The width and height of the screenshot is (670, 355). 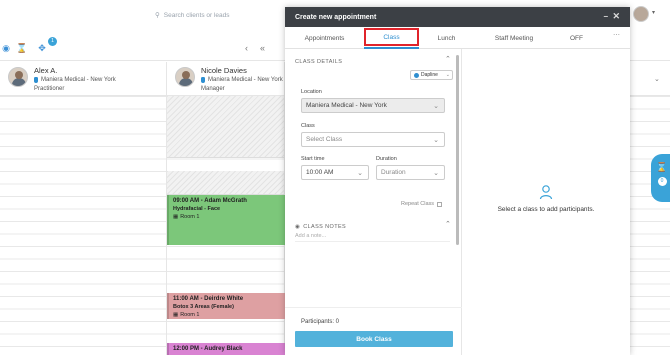 I want to click on person-icon, so click(x=546, y=192).